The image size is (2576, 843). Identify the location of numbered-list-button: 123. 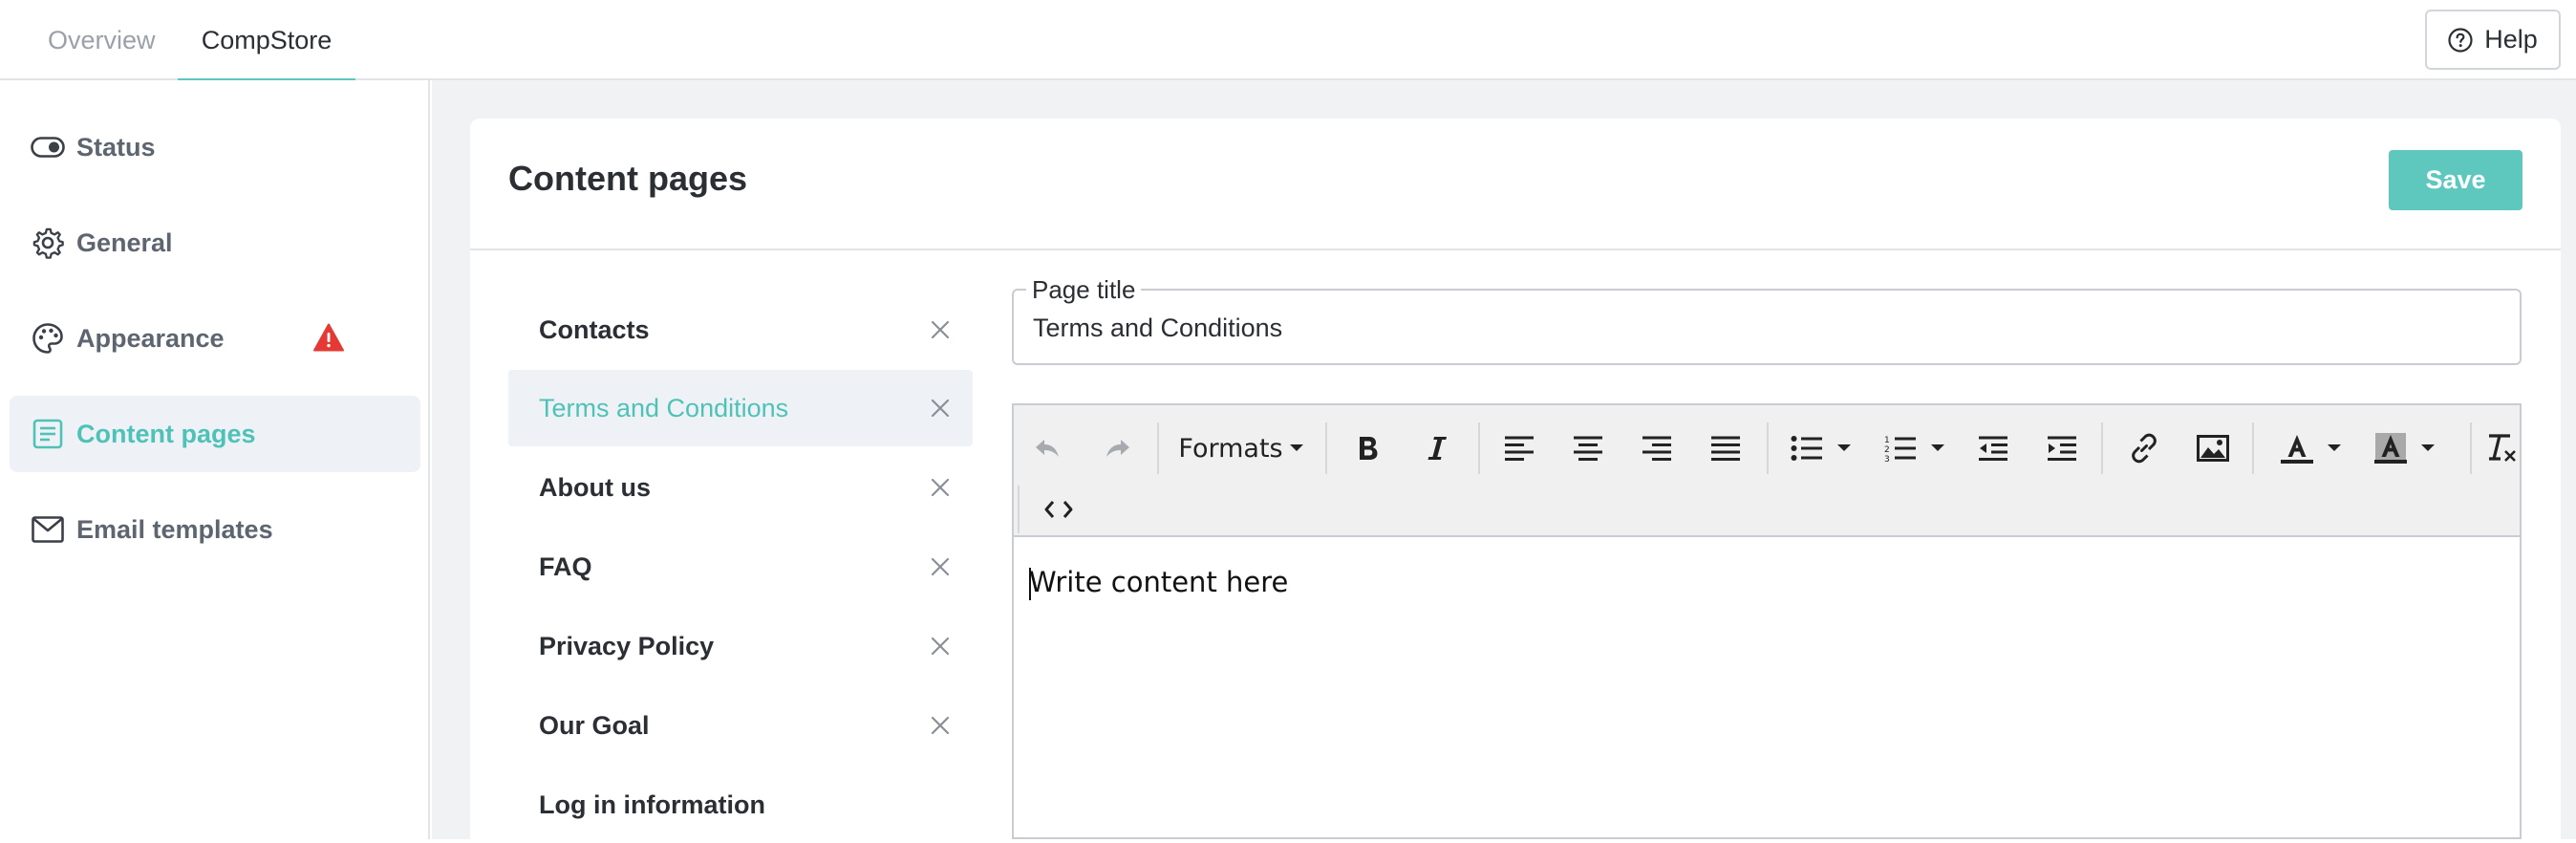
(1915, 448).